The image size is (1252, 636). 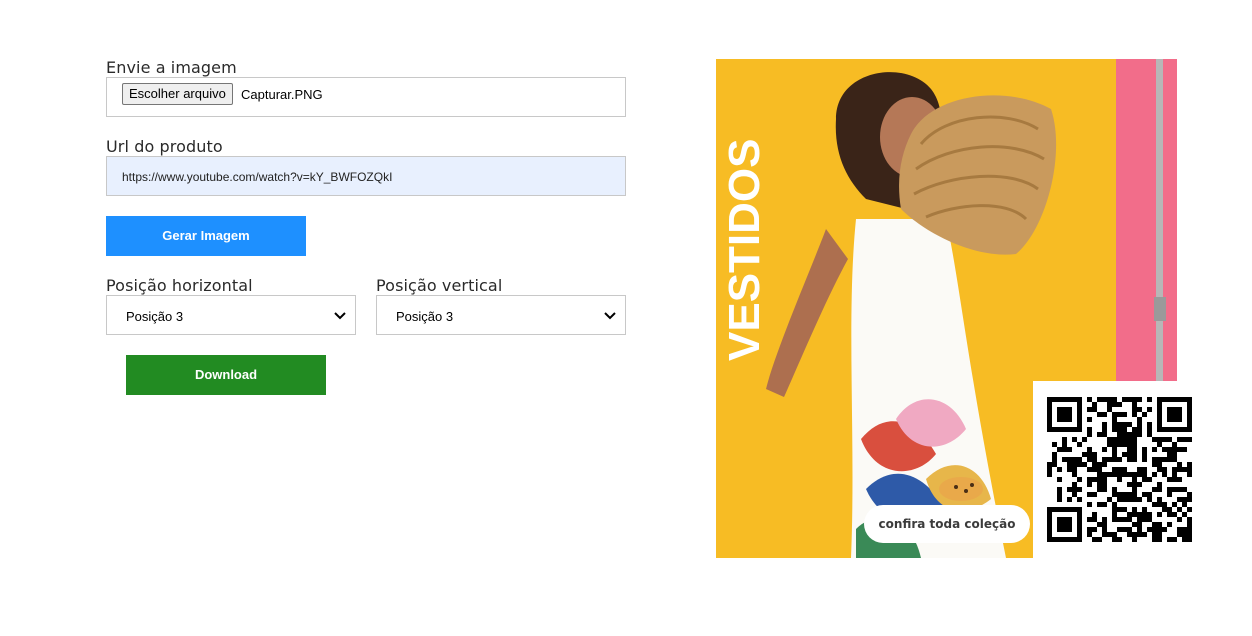 What do you see at coordinates (231, 315) in the screenshot?
I see `horizontal-position-select: Posição 3` at bounding box center [231, 315].